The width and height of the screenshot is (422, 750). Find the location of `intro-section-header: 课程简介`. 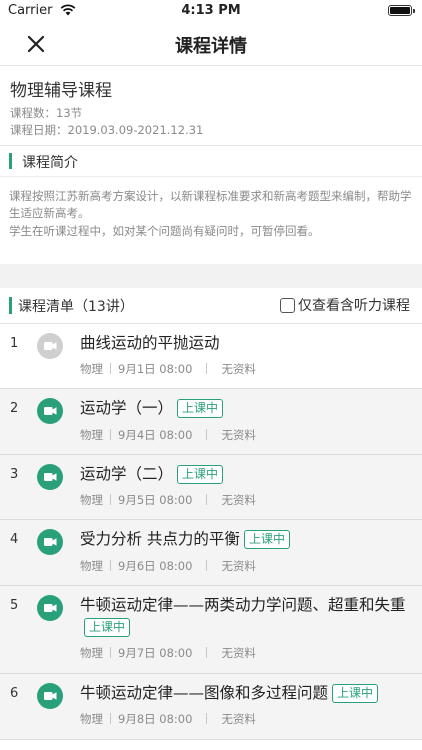

intro-section-header: 课程简介 is located at coordinates (211, 161).